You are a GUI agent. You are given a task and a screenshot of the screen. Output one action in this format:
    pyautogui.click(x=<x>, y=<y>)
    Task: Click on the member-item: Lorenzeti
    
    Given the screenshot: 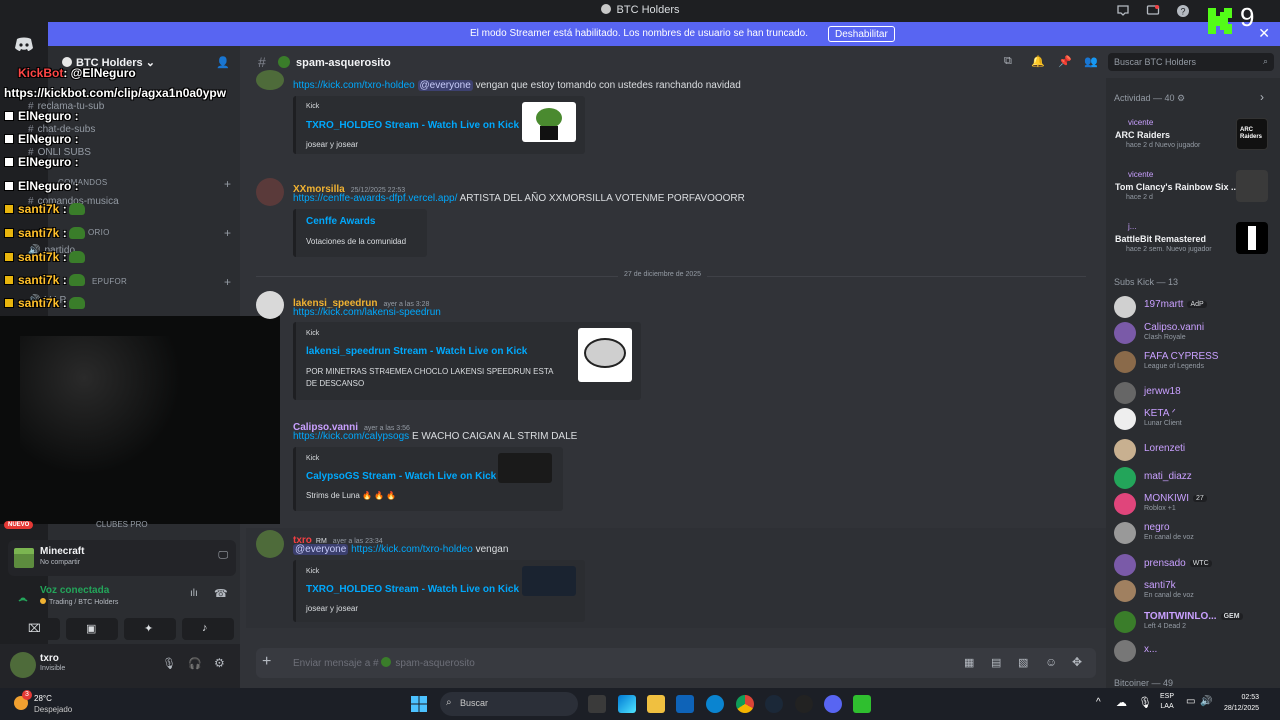 What is the action you would take?
    pyautogui.click(x=1194, y=449)
    